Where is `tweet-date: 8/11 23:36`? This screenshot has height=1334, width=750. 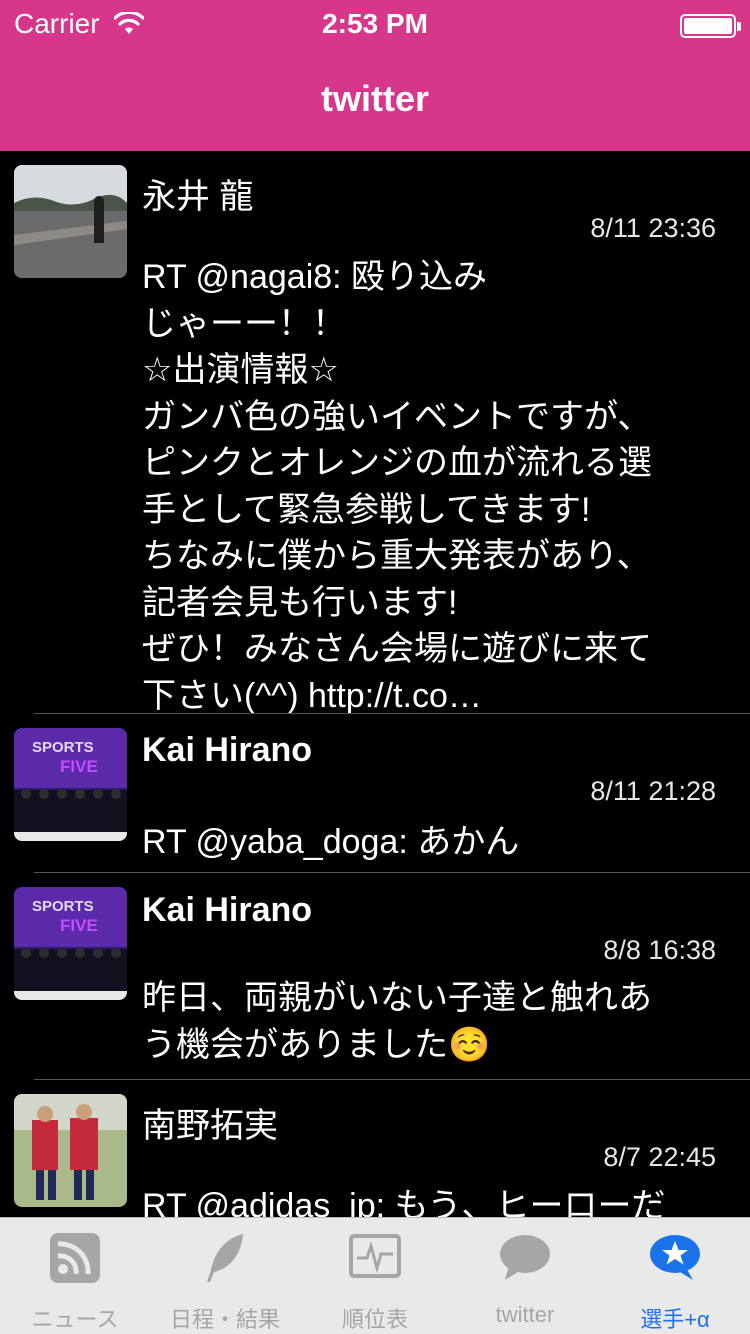 tweet-date: 8/11 23:36 is located at coordinates (653, 228).